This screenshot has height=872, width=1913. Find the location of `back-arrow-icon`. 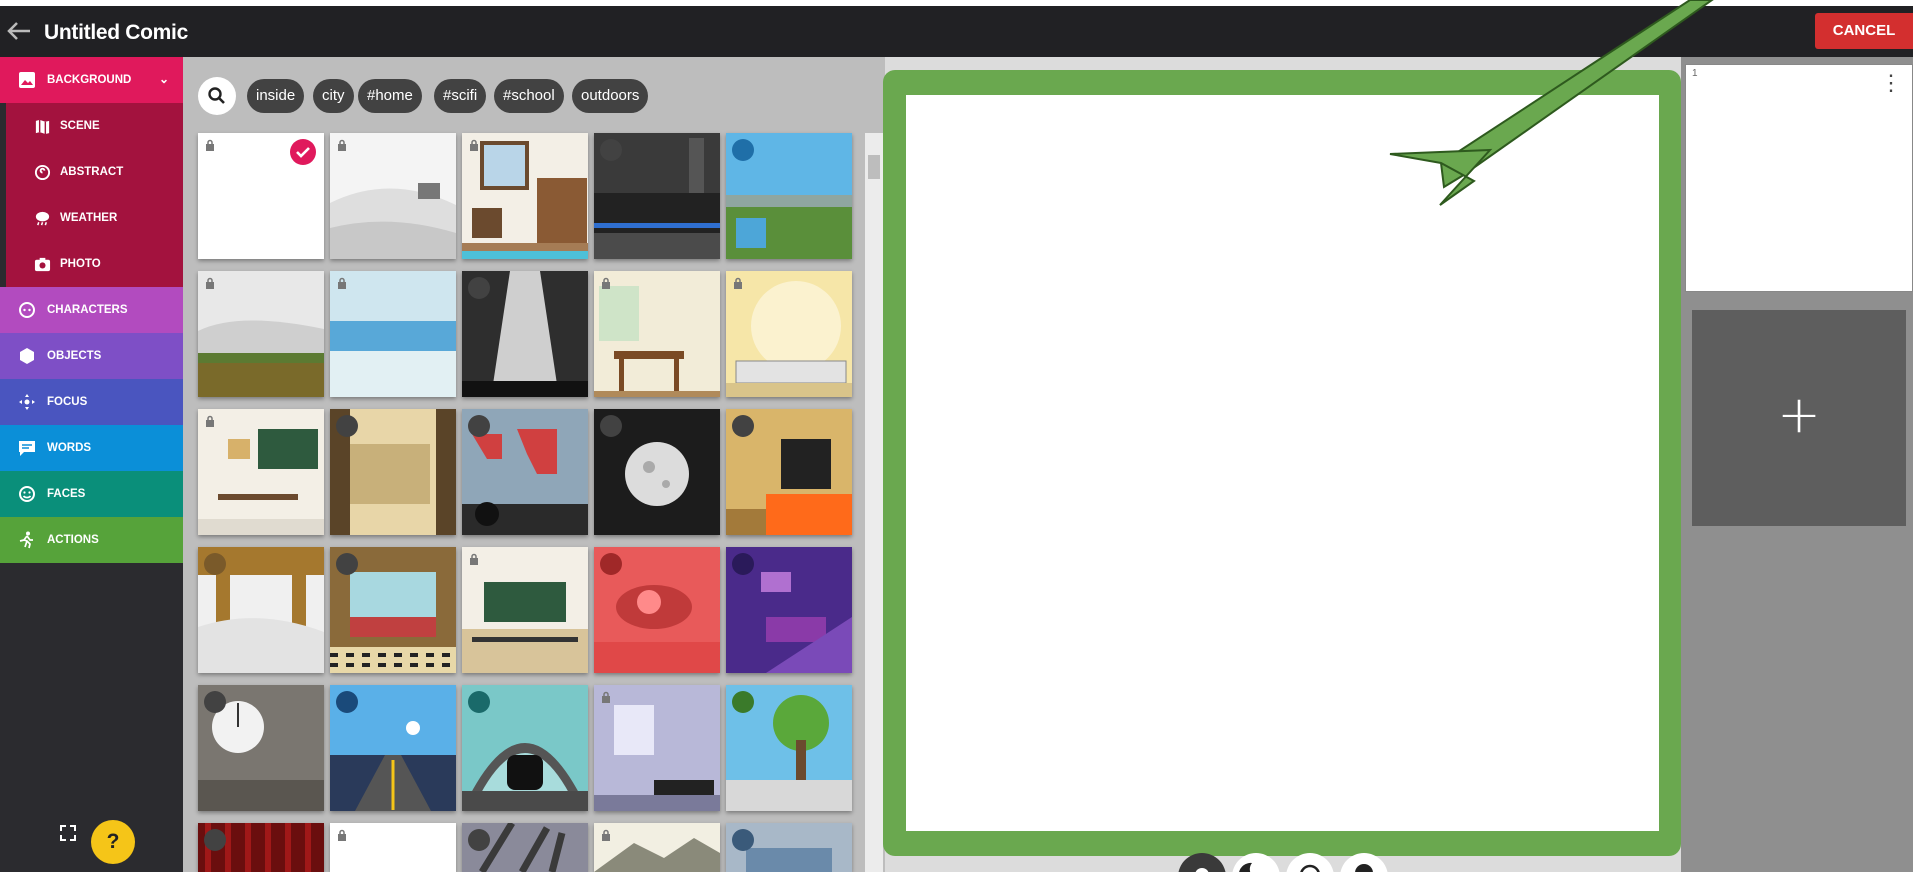

back-arrow-icon is located at coordinates (19, 31).